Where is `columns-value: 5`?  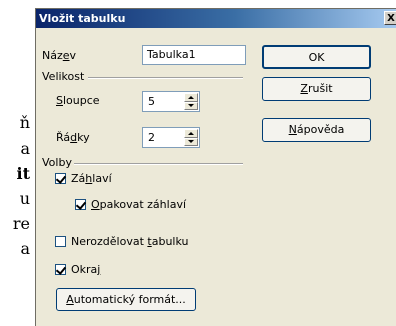 columns-value: 5 is located at coordinates (151, 101).